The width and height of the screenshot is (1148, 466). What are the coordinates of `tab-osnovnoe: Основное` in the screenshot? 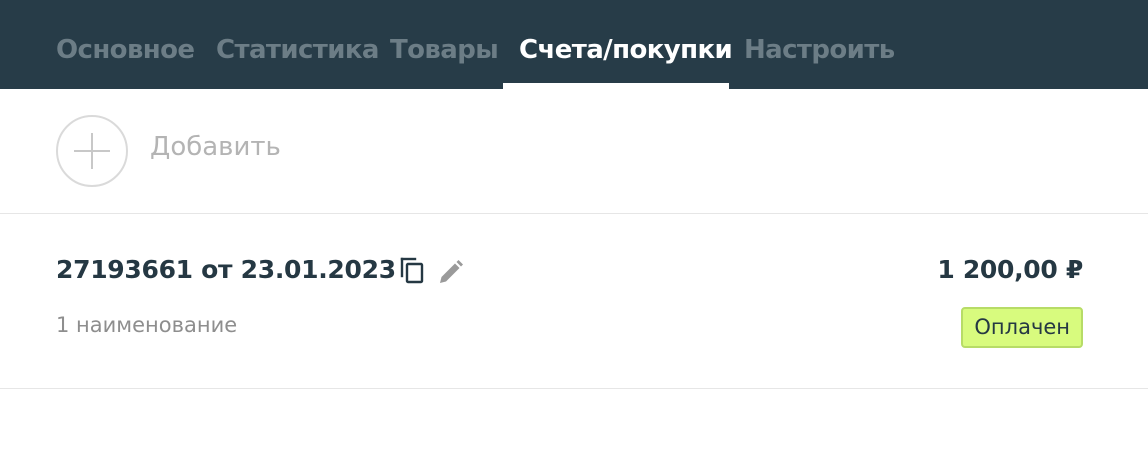 It's located at (125, 44).